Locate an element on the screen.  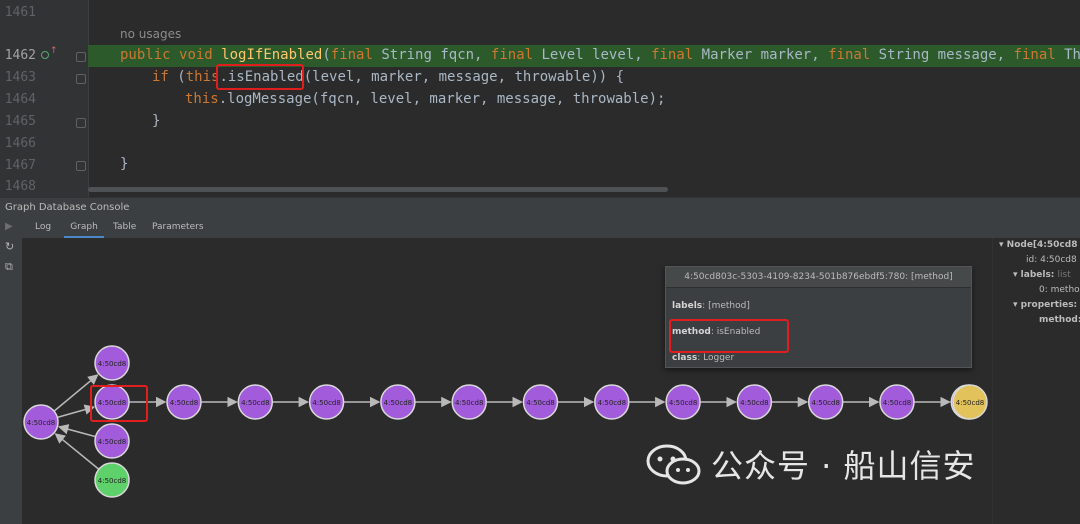
code-text: Level level, is located at coordinates (596, 55).